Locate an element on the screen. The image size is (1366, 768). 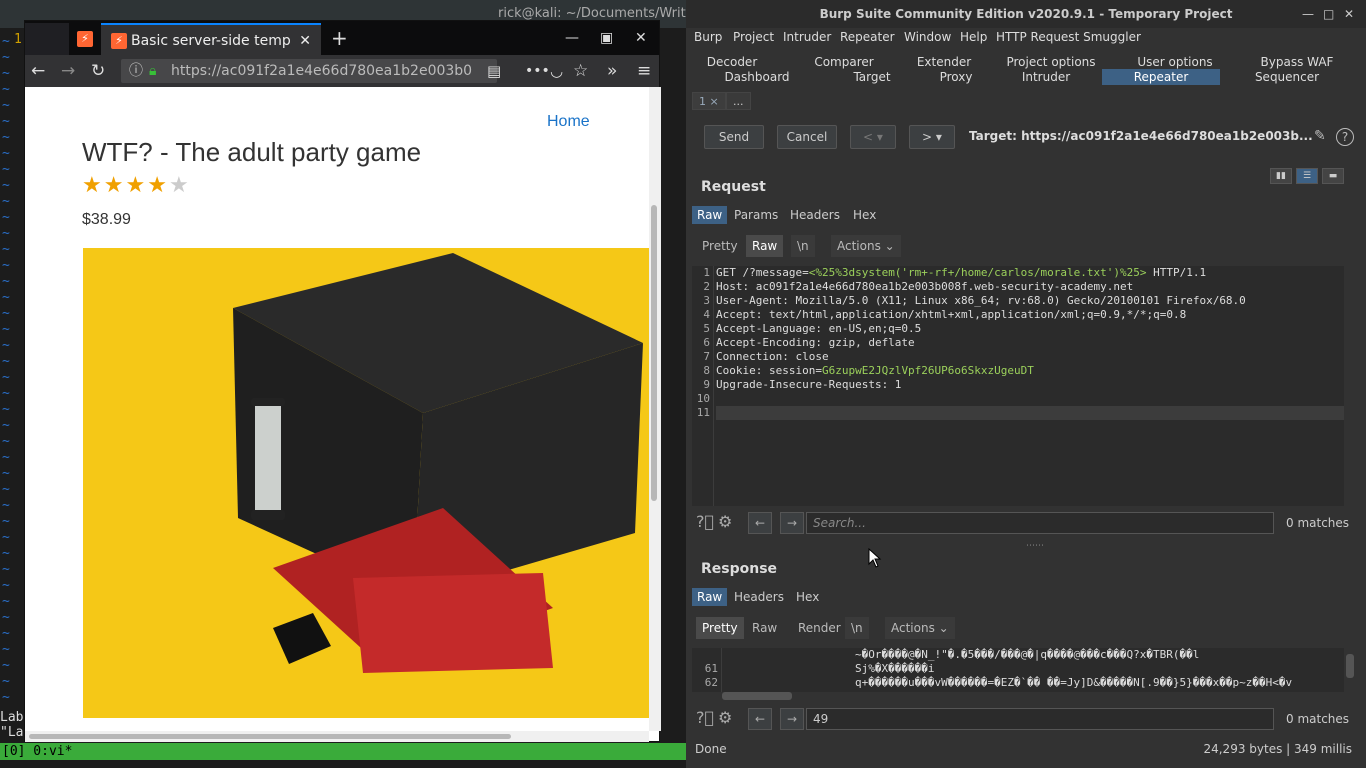
tab-target: Target is located at coordinates (872, 77).